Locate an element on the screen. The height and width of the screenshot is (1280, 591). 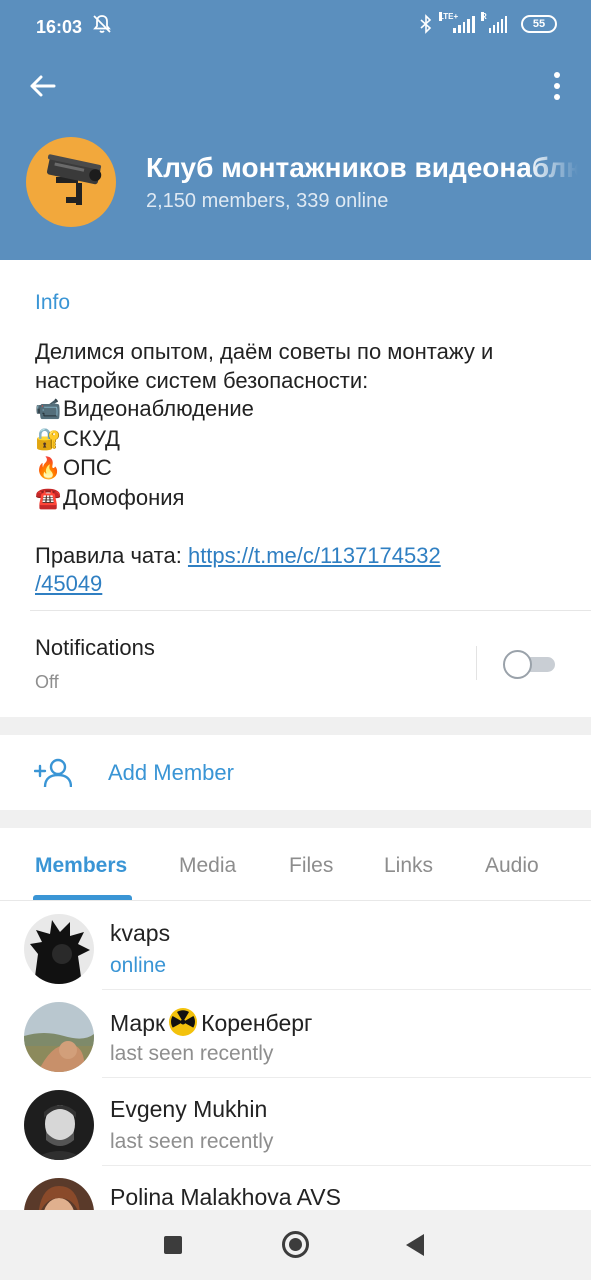
list-item: Evgeny Mukhin last seen recently is located at coordinates (295, 1122).